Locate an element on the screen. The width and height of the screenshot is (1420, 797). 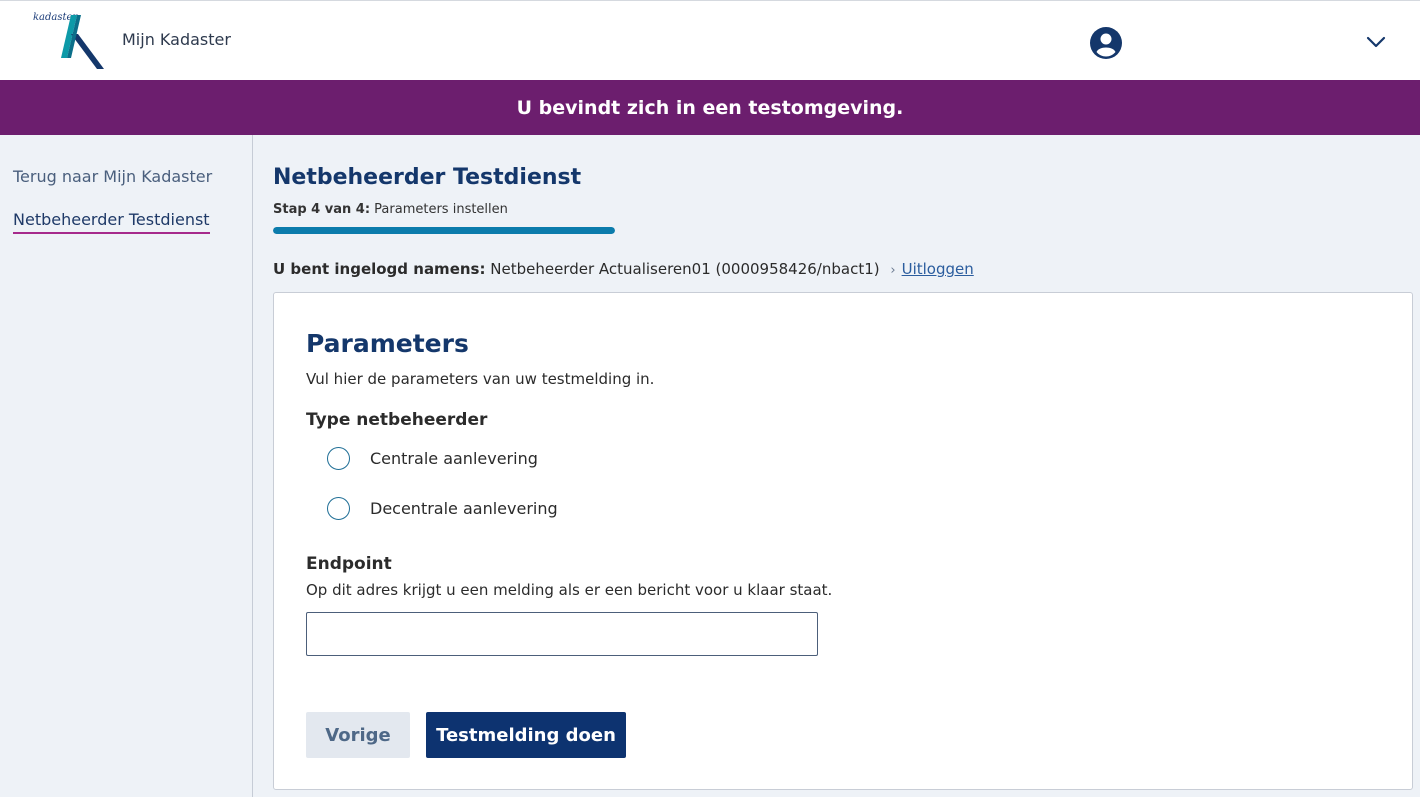
user-account-button is located at coordinates (1106, 43).